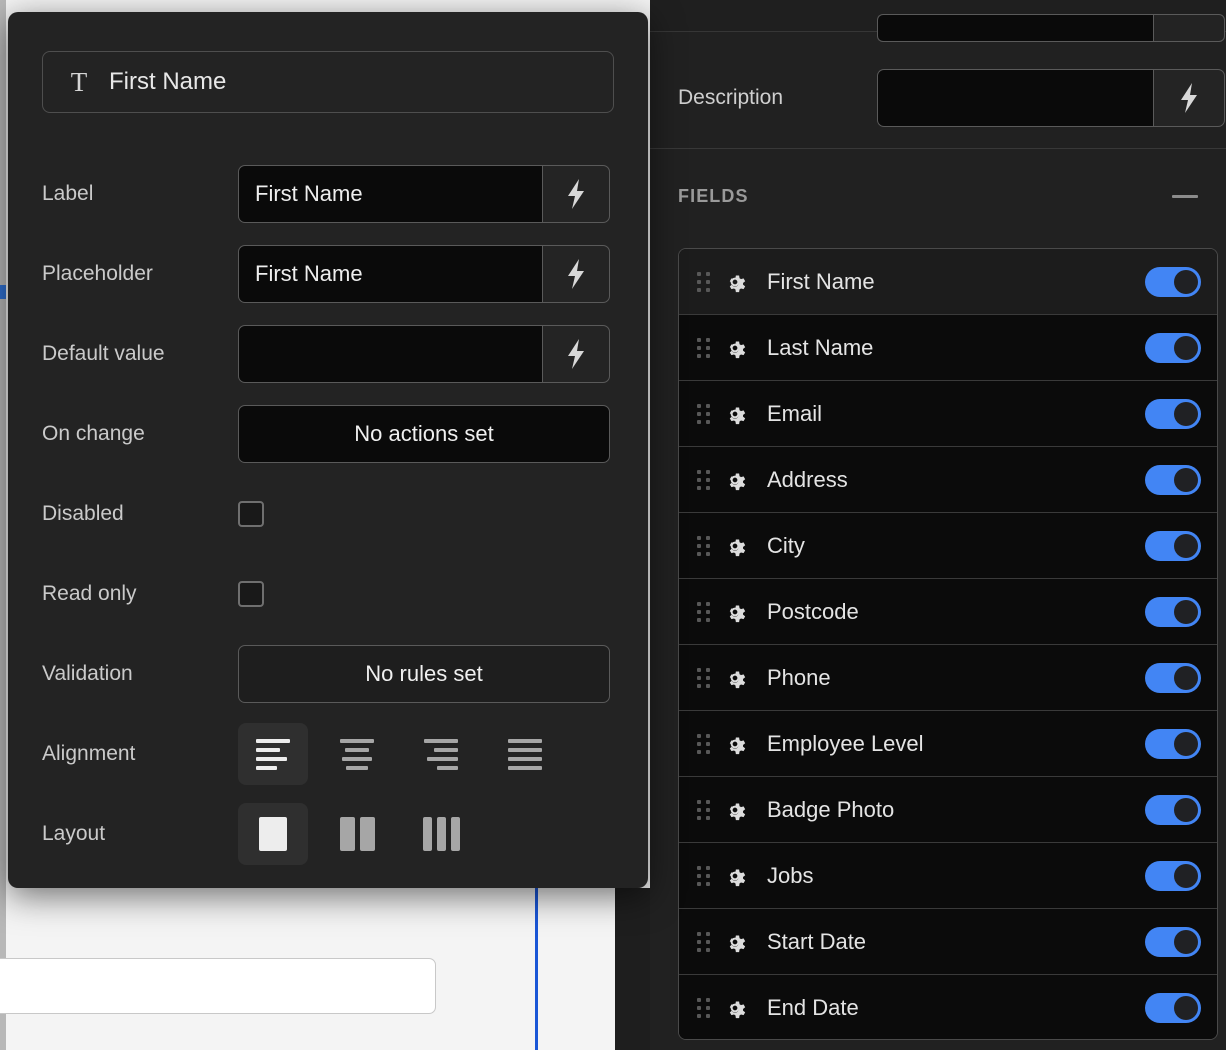 The image size is (1226, 1050). What do you see at coordinates (1015, 98) in the screenshot?
I see `description-input` at bounding box center [1015, 98].